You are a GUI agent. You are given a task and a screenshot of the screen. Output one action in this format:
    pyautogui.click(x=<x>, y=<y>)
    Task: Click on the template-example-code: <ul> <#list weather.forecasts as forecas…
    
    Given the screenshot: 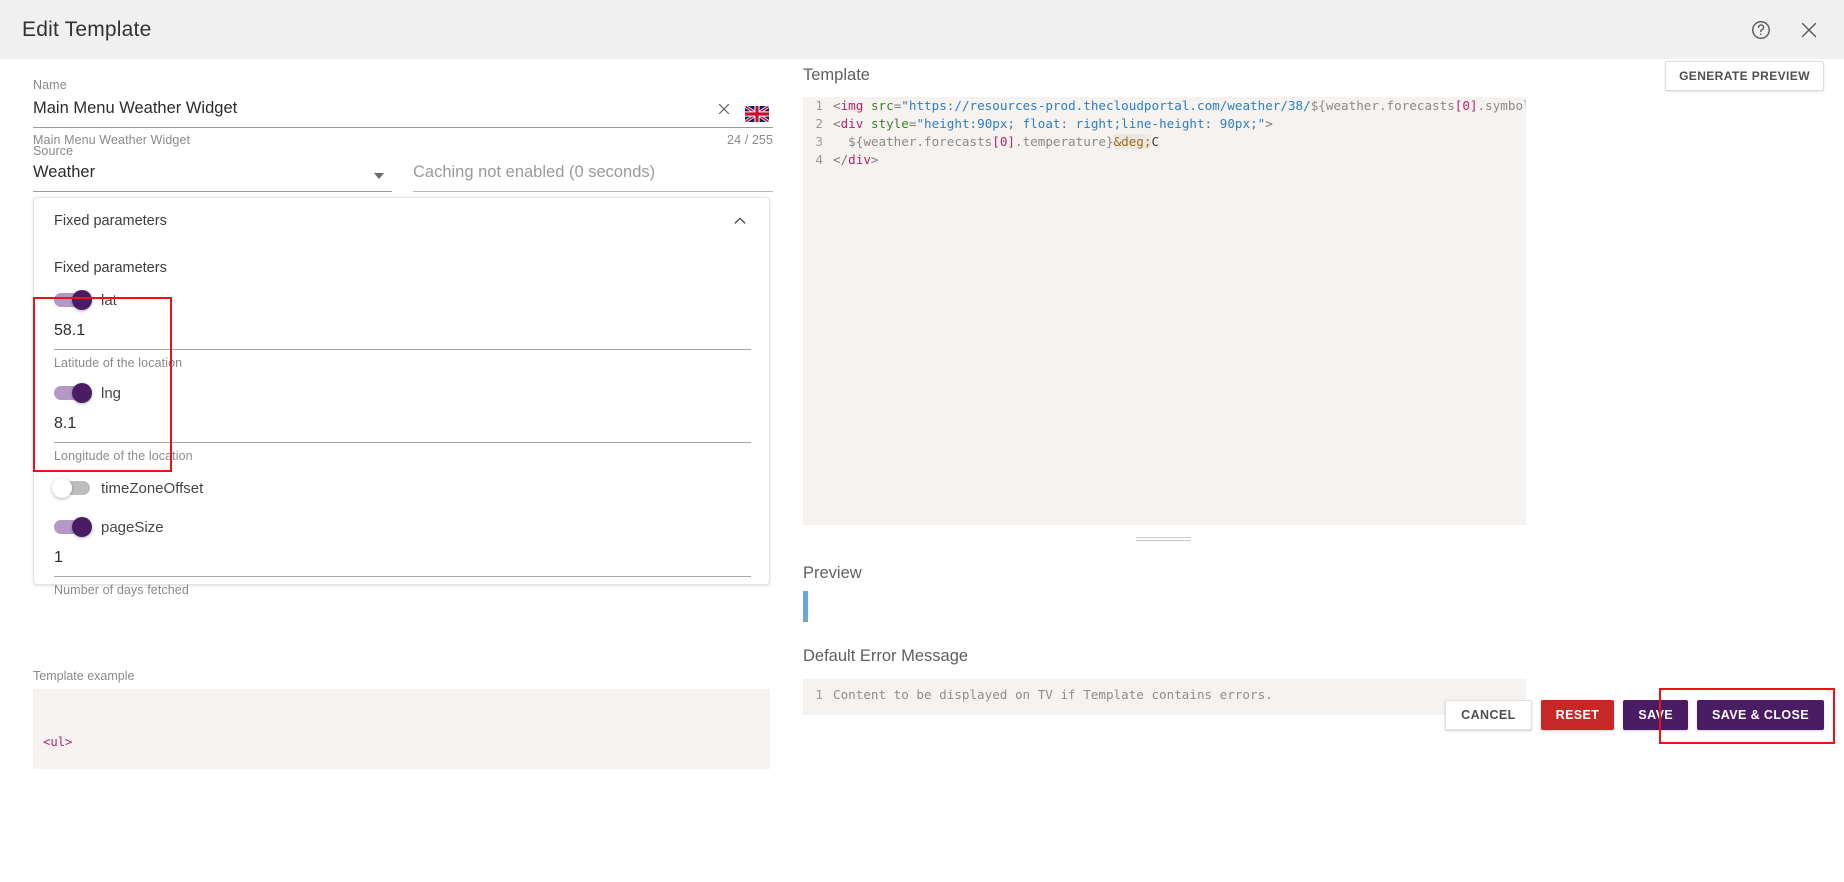 What is the action you would take?
    pyautogui.click(x=401, y=729)
    